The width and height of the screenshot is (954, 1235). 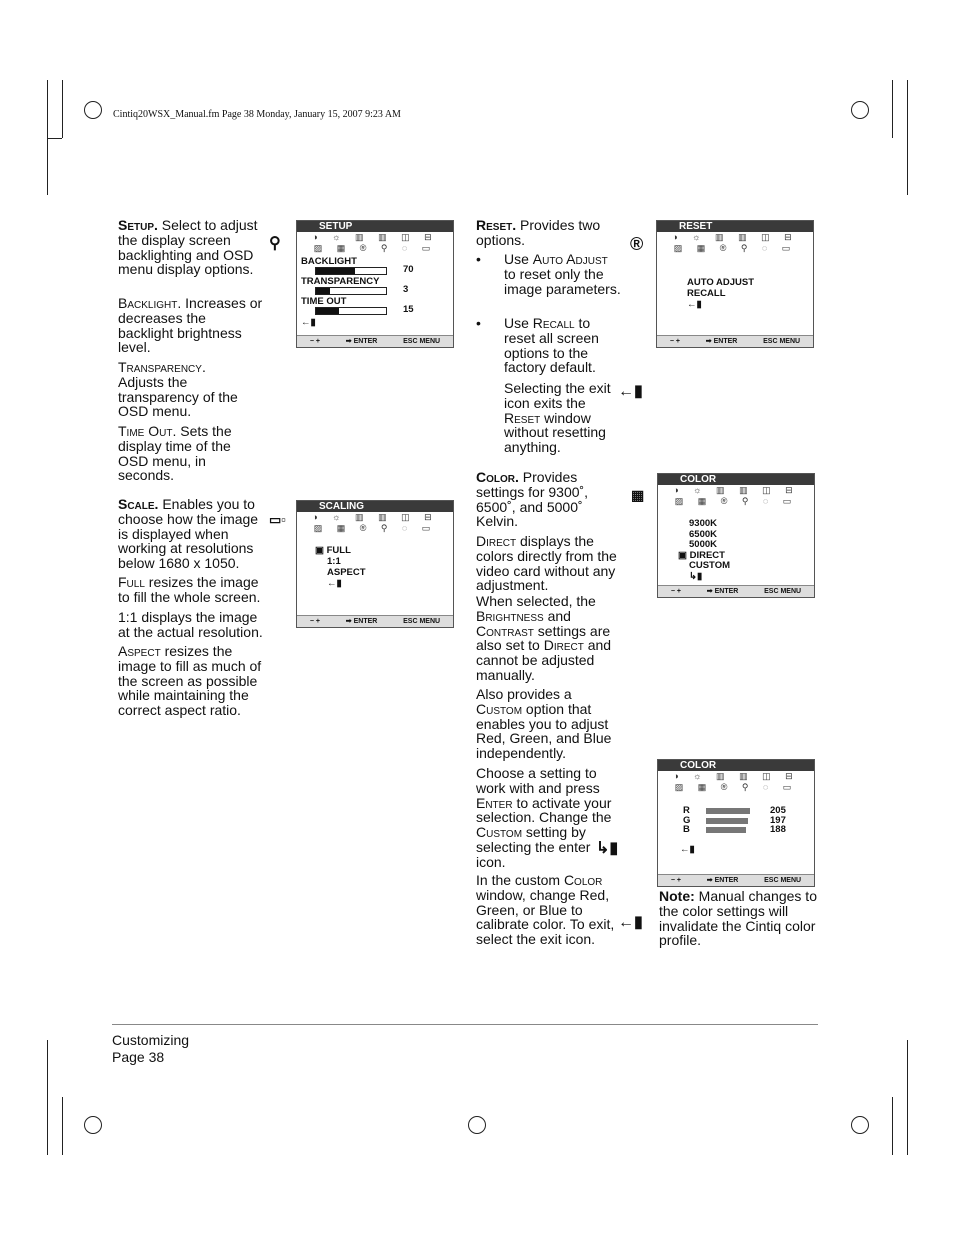 I want to click on osd-item-value: 15, so click(x=408, y=309).